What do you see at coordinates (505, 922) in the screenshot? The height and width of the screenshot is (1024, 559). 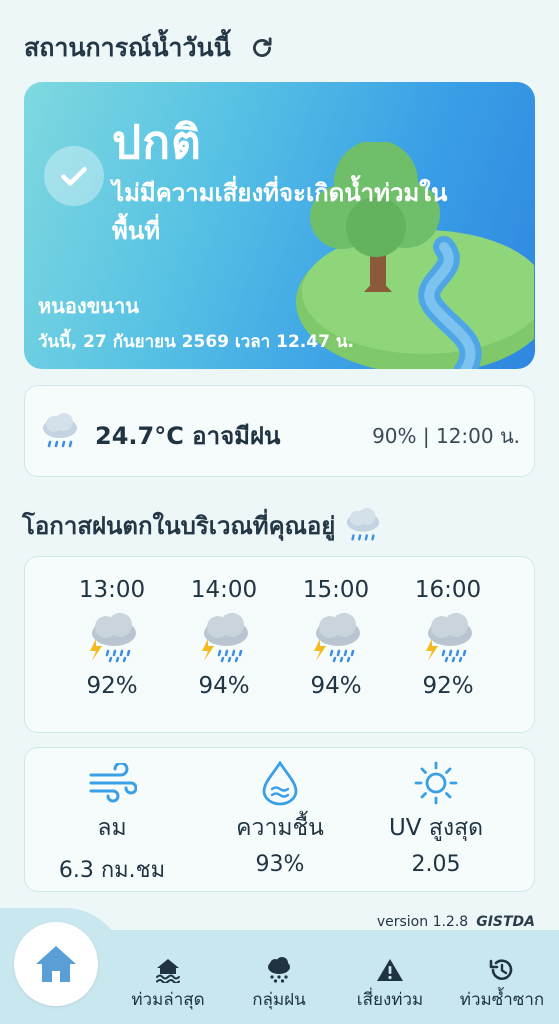 I see `gistda-logo: GISTDA` at bounding box center [505, 922].